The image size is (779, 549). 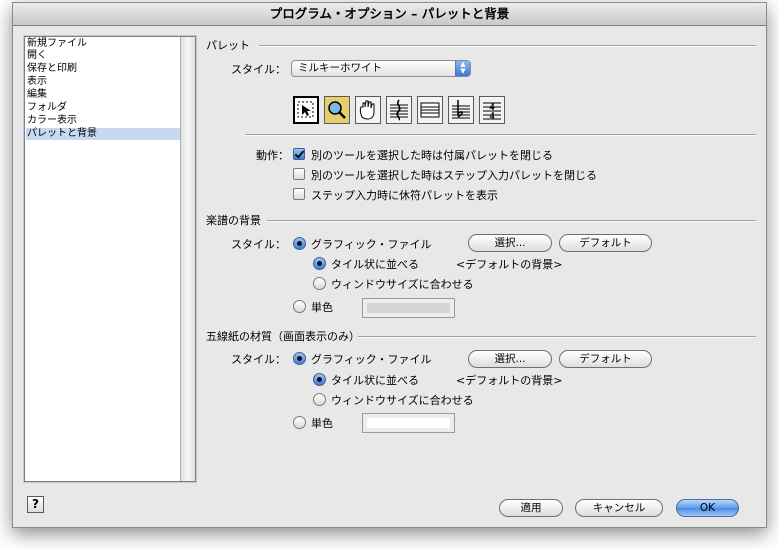 I want to click on palette-section-label: パレット, so click(x=228, y=45).